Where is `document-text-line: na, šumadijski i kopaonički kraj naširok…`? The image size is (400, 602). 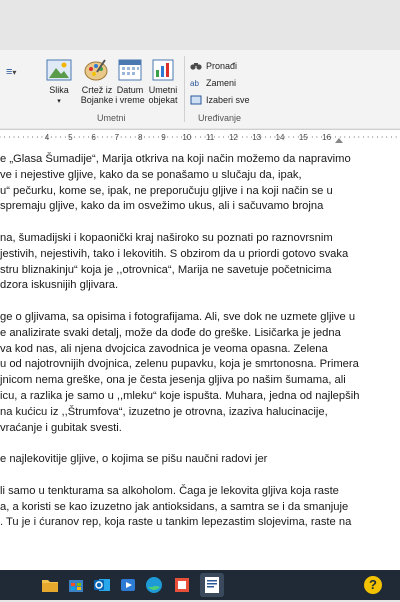 document-text-line: na, šumadijski i kopaonički kraj naširok… is located at coordinates (166, 238).